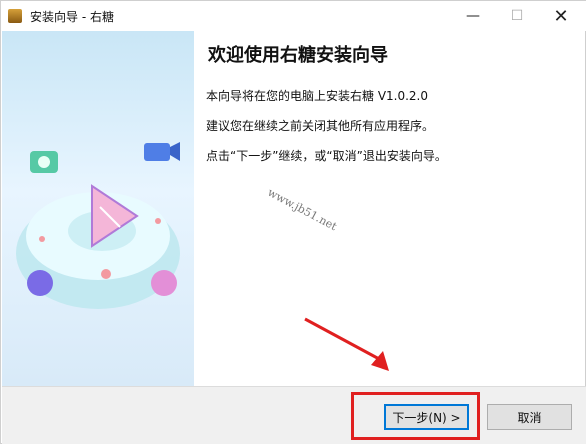  I want to click on next-cancel-instruction: 点击“下一步”继续，或“取消”退出安装向导。, so click(326, 156).